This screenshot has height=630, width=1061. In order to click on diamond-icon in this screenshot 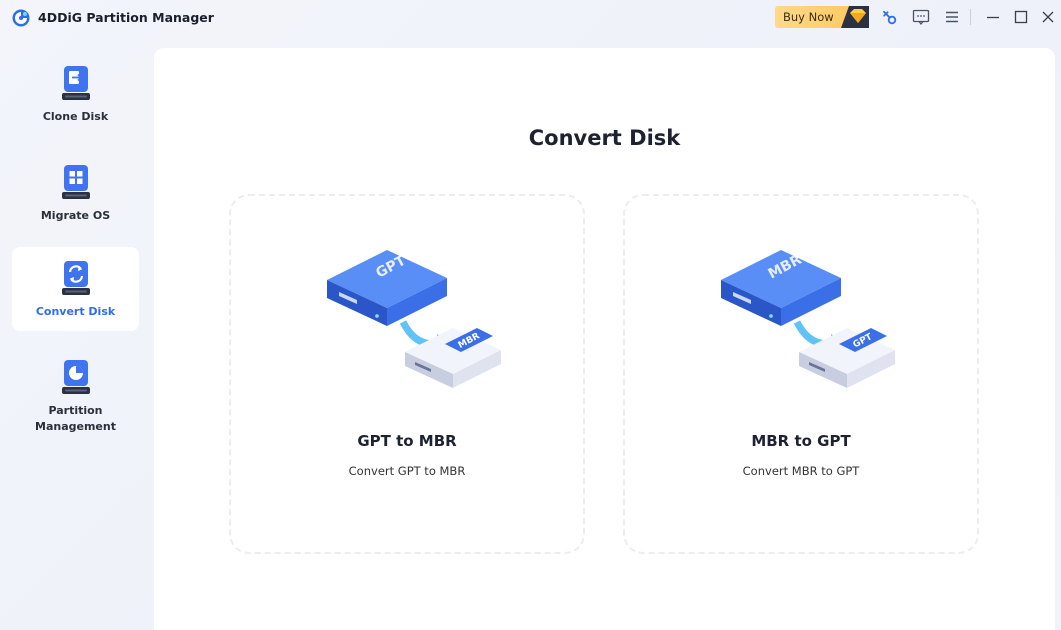, I will do `click(855, 17)`.